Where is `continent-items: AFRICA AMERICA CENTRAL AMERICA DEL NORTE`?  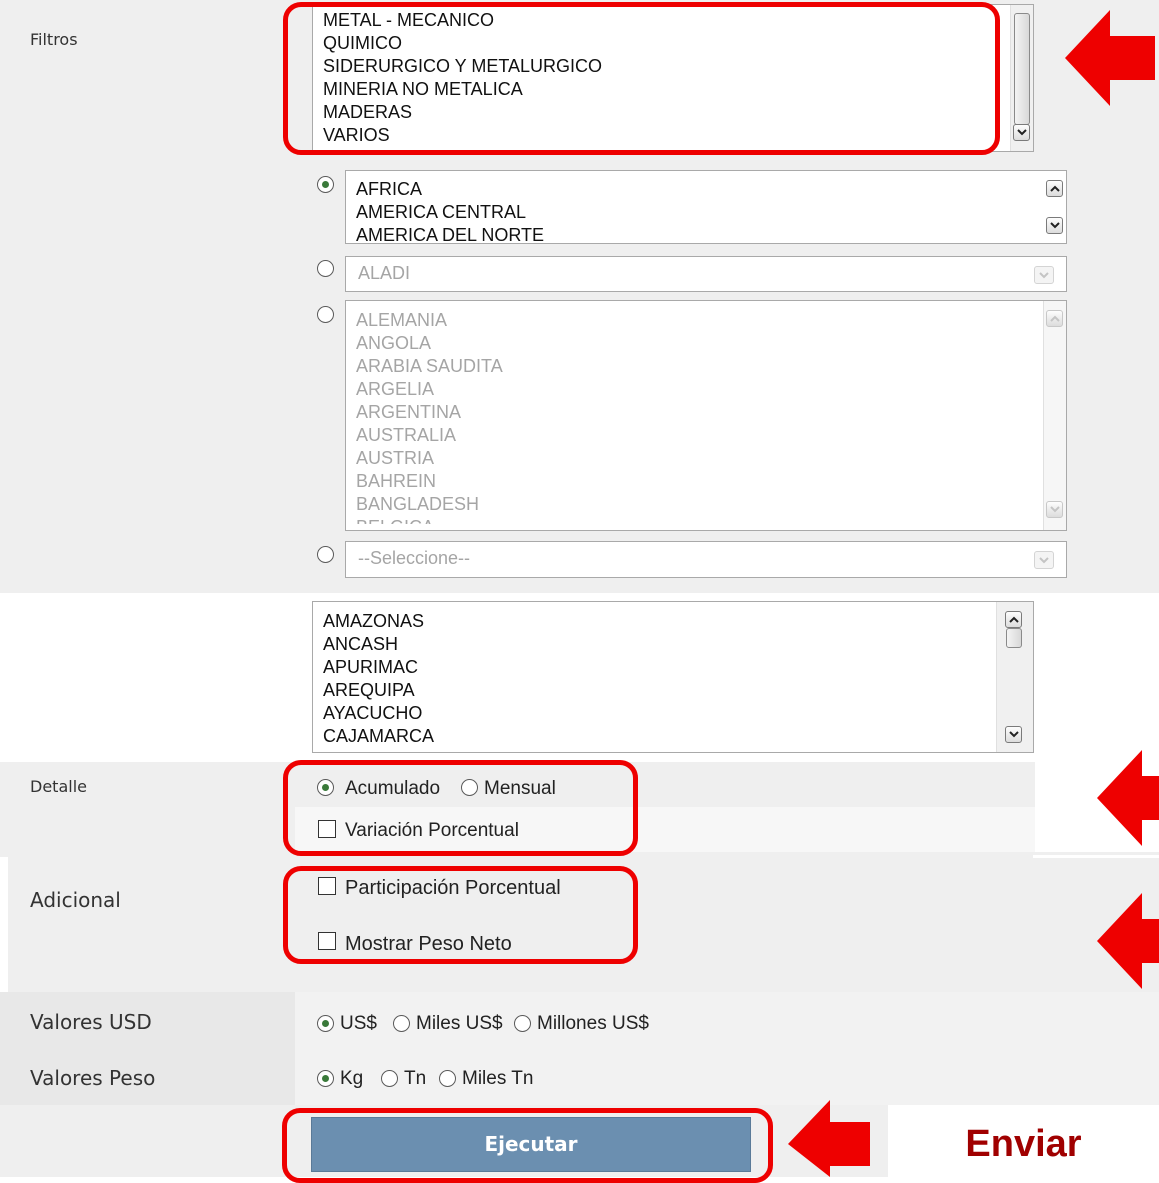 continent-items: AFRICA AMERICA CENTRAL AMERICA DEL NORTE is located at coordinates (691, 210).